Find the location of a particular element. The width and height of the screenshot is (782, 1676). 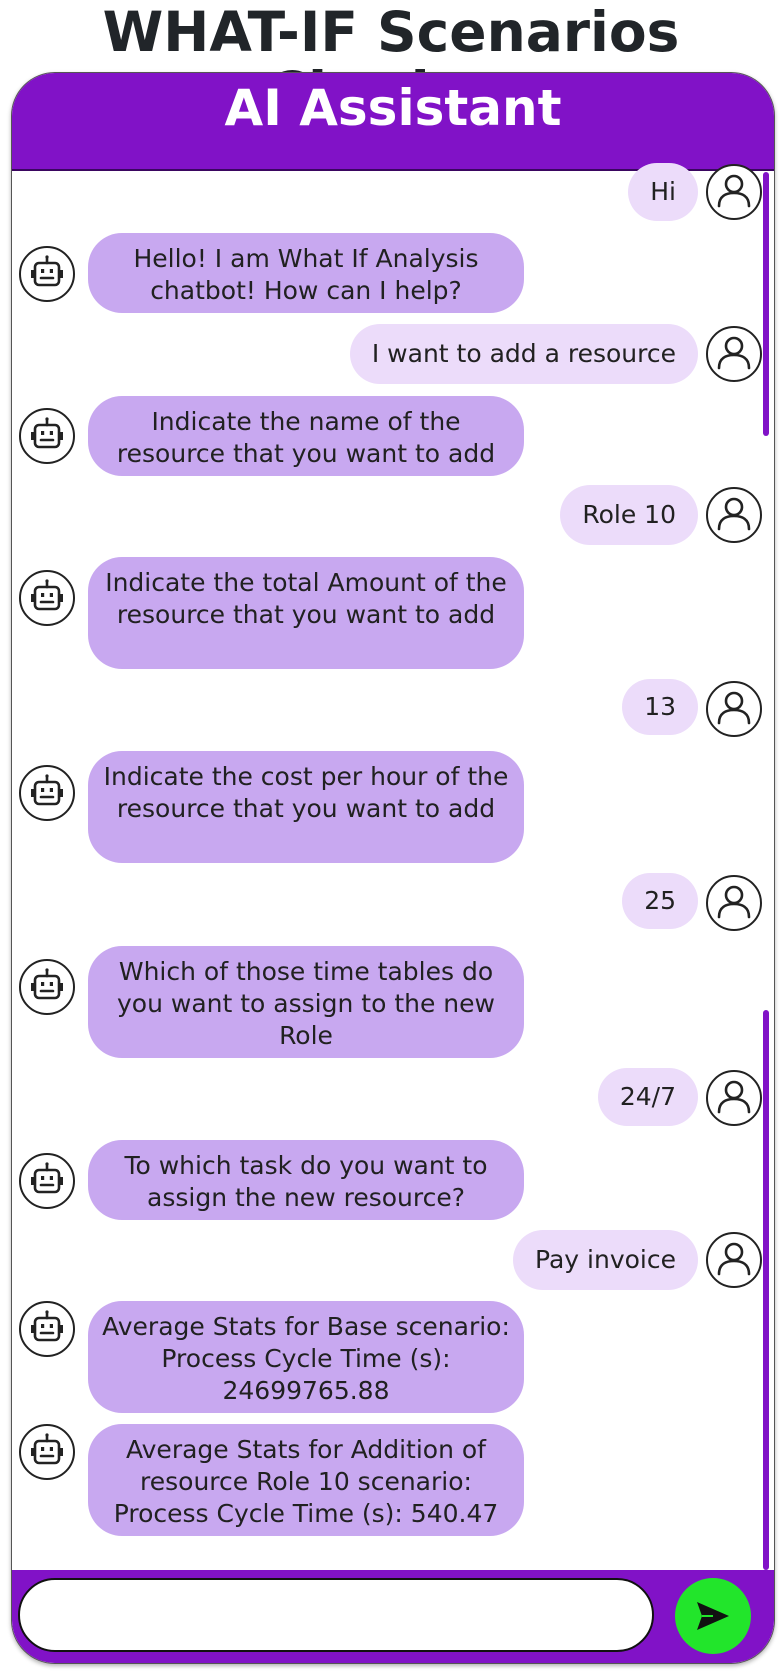

user-message: 24/7 is located at coordinates (393, 1097).